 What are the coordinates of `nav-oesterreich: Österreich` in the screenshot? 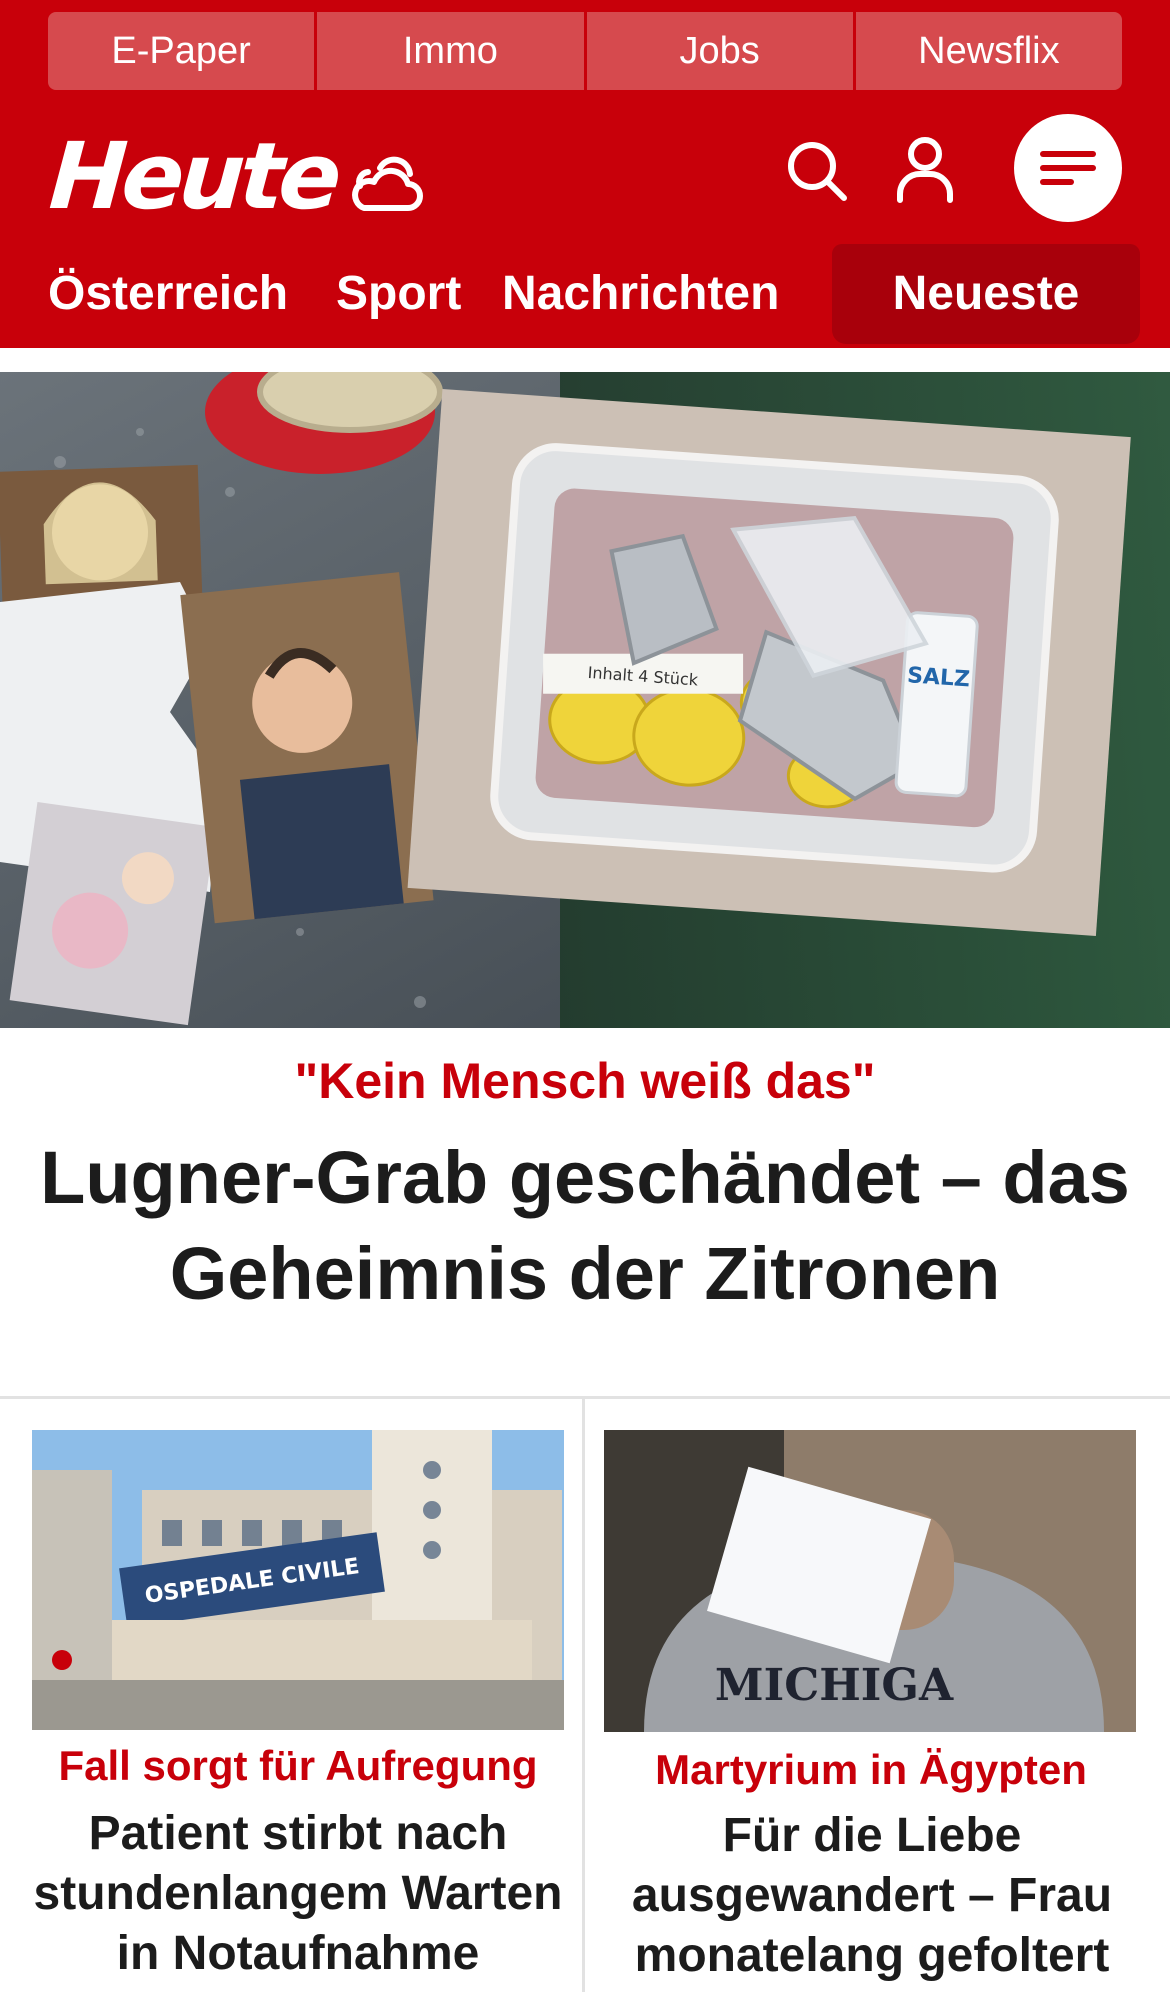 It's located at (168, 294).